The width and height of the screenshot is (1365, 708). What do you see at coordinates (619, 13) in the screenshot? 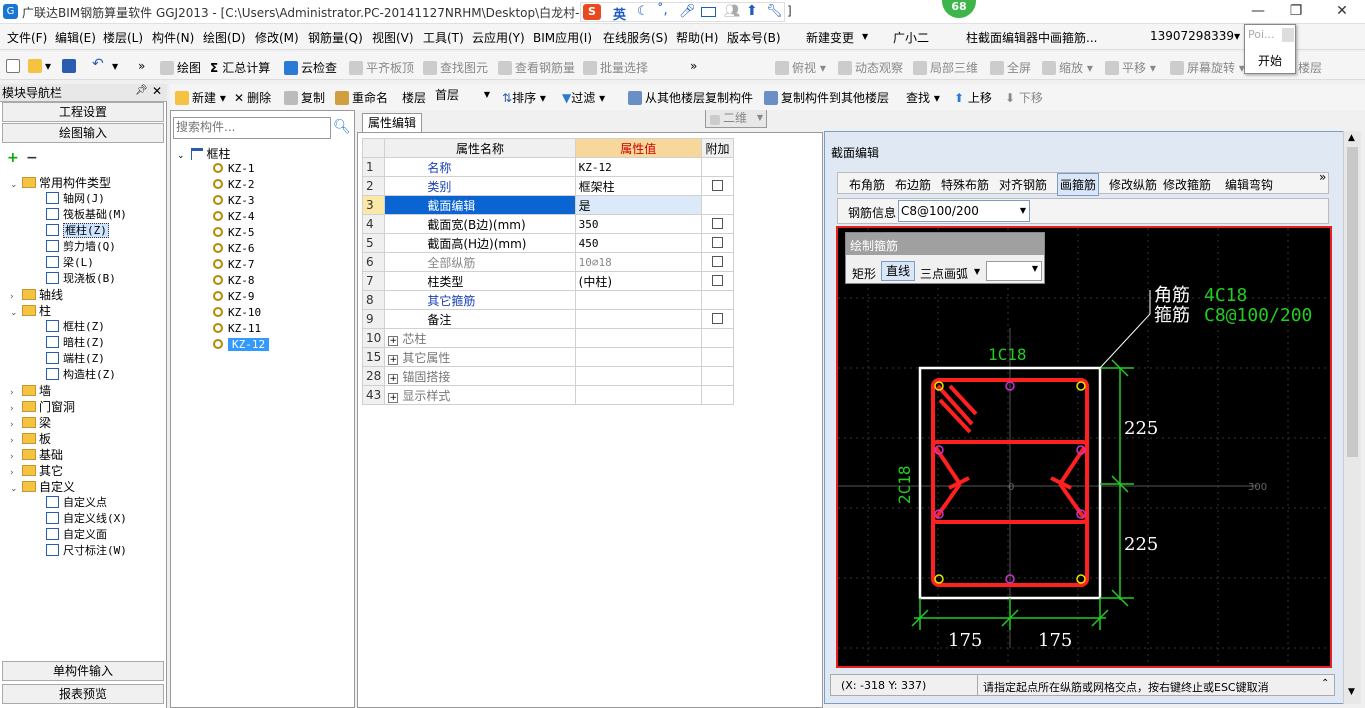
I see `ime-mode-label: 英` at bounding box center [619, 13].